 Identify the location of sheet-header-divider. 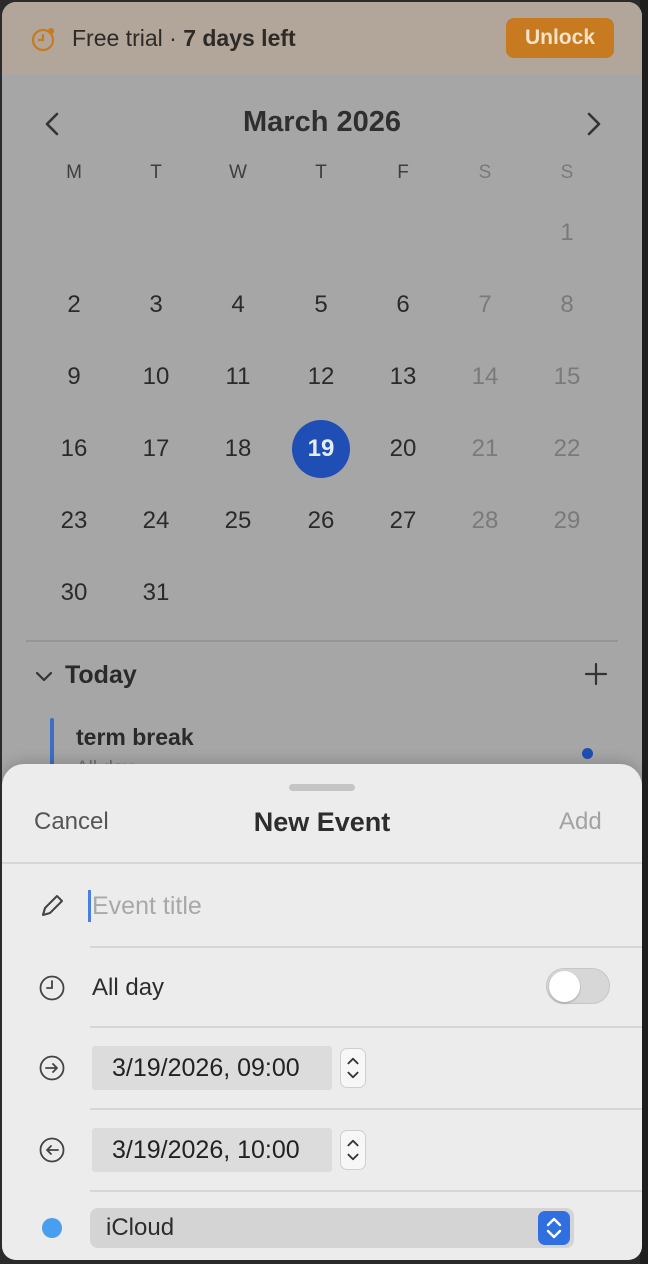
(322, 863).